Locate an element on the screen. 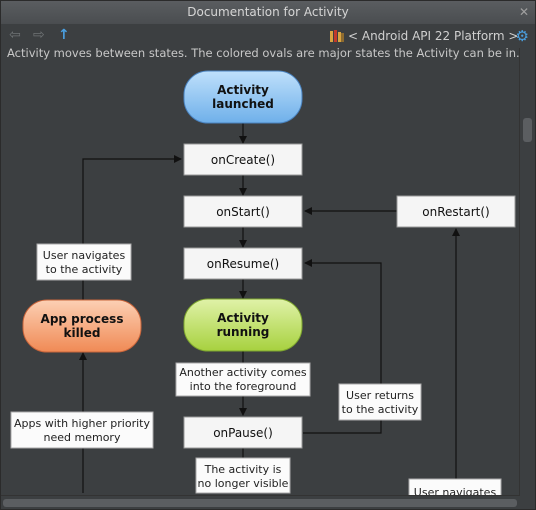 This screenshot has width=536, height=510. back-arrow-icon: ⇦ is located at coordinates (15, 35).